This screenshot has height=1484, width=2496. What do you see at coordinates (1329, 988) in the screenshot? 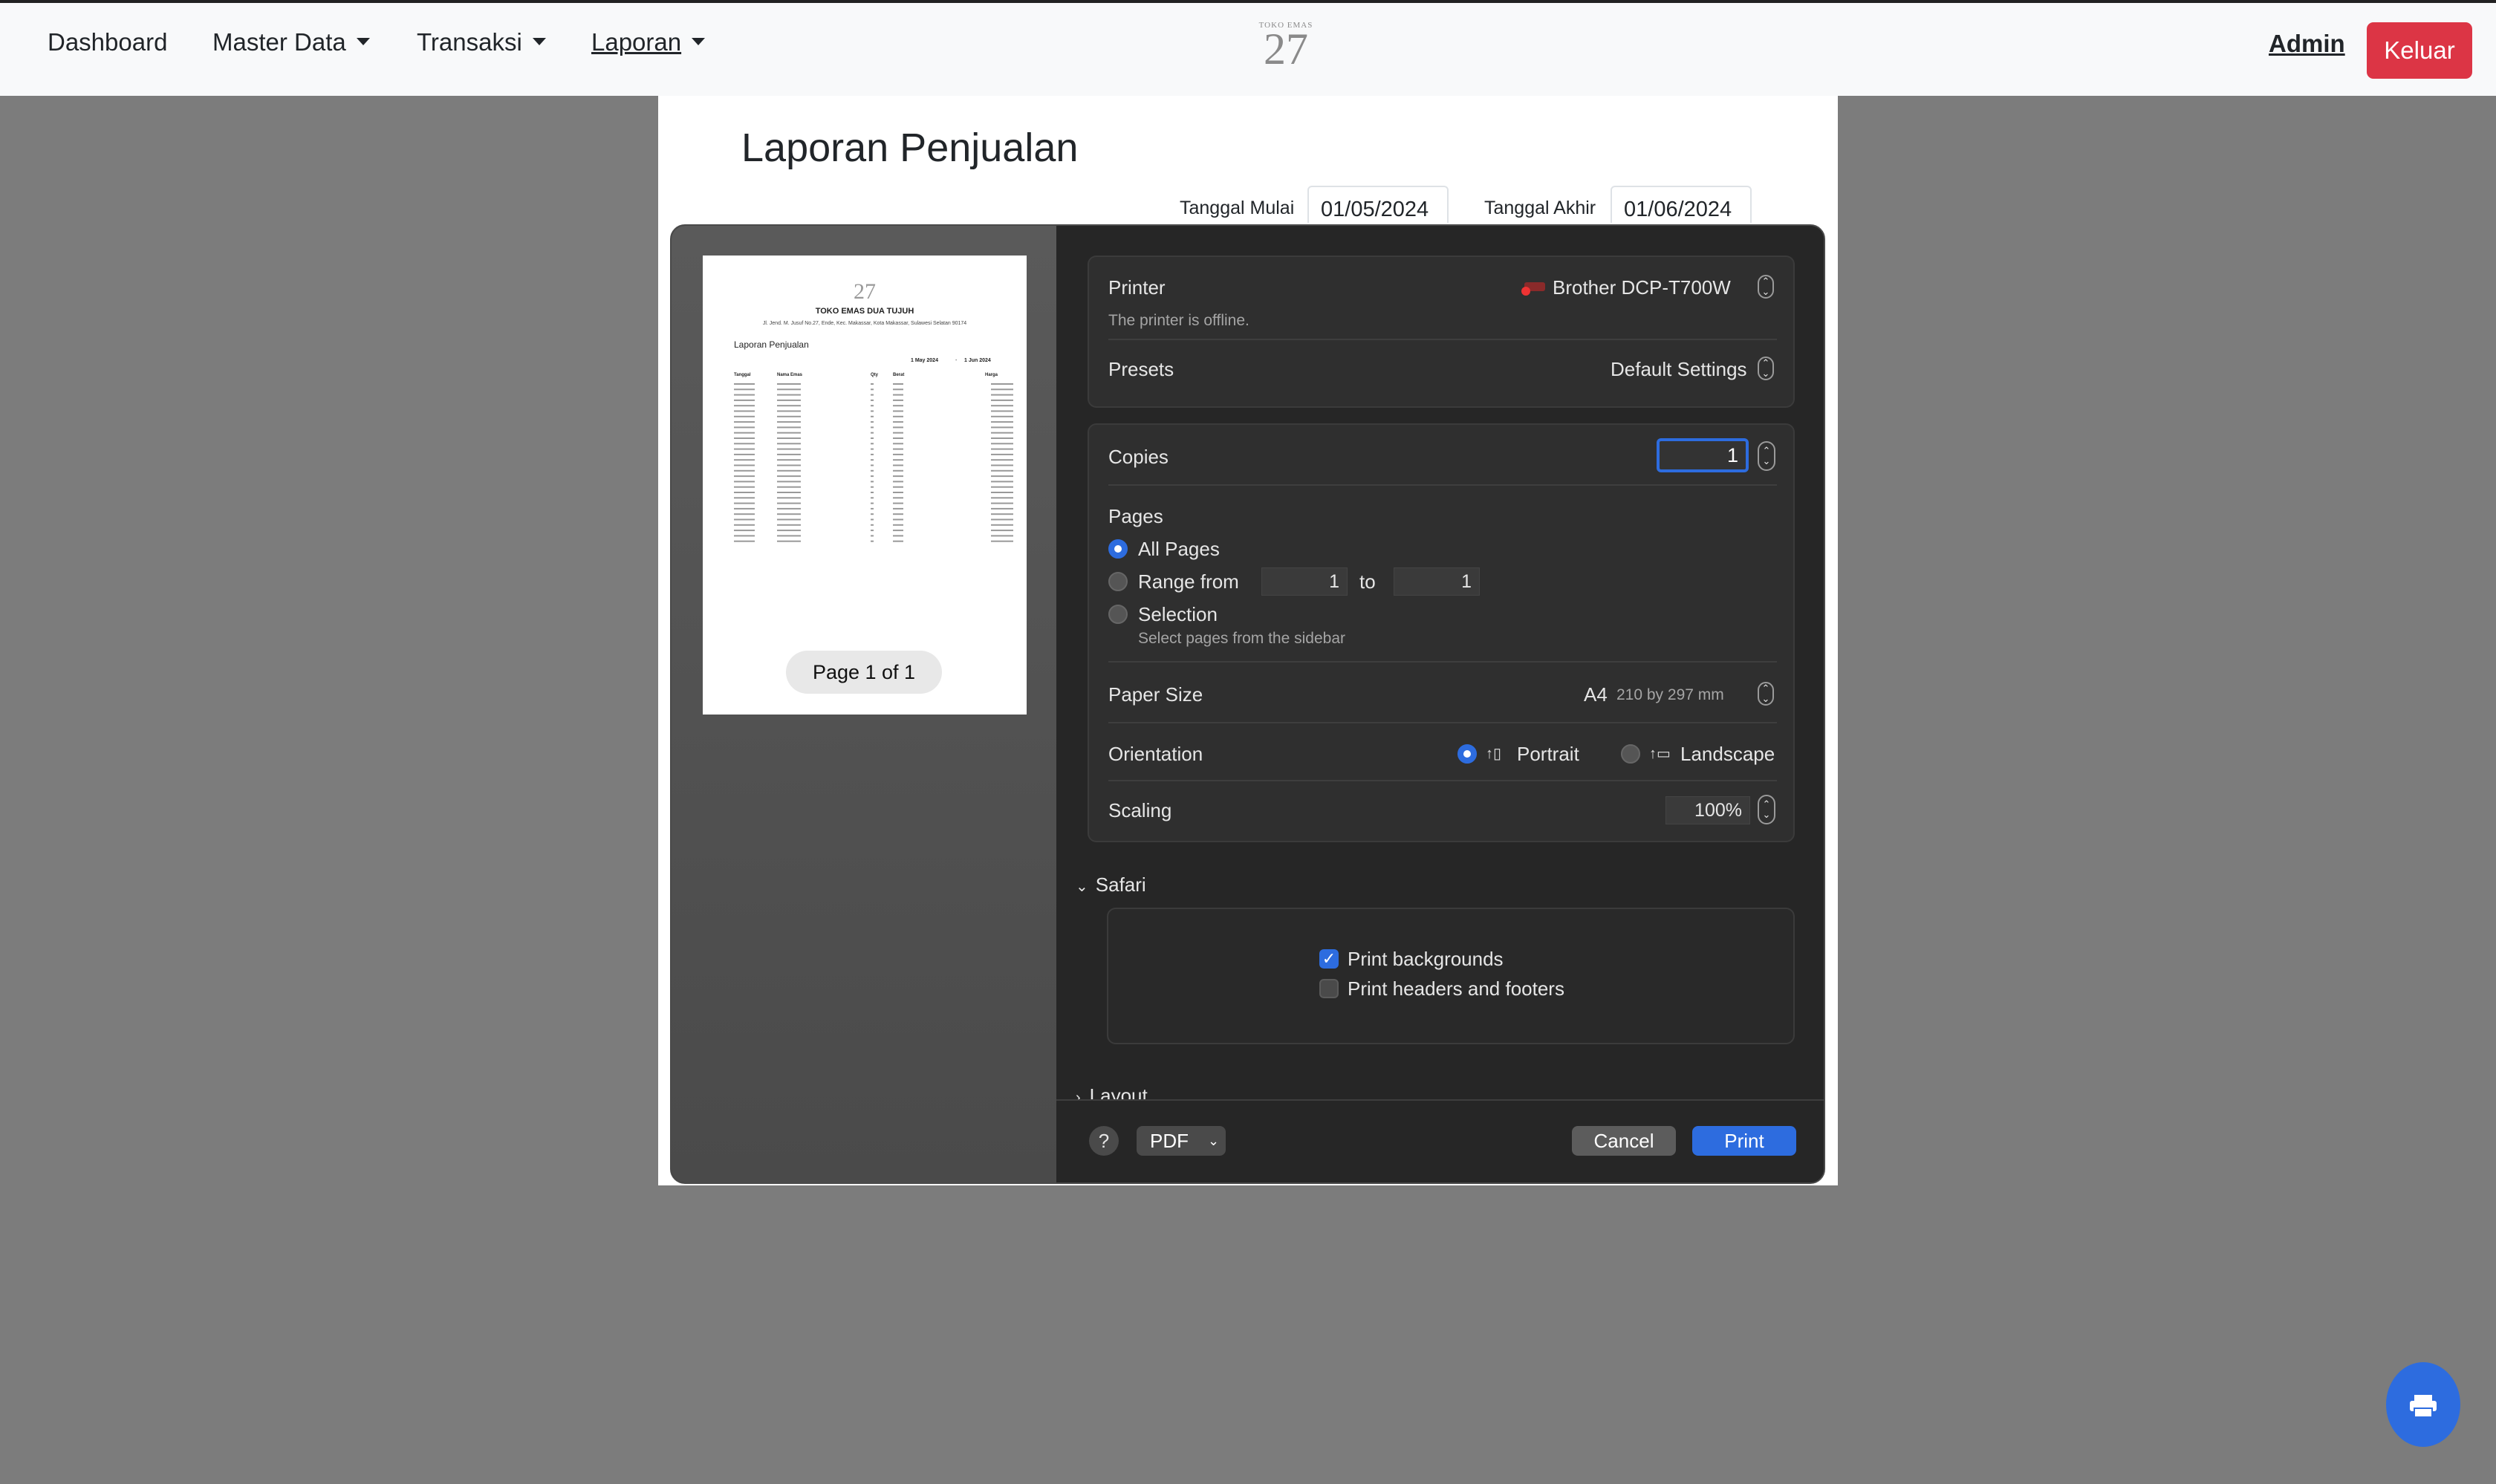
I see `print-headers-checkbox` at bounding box center [1329, 988].